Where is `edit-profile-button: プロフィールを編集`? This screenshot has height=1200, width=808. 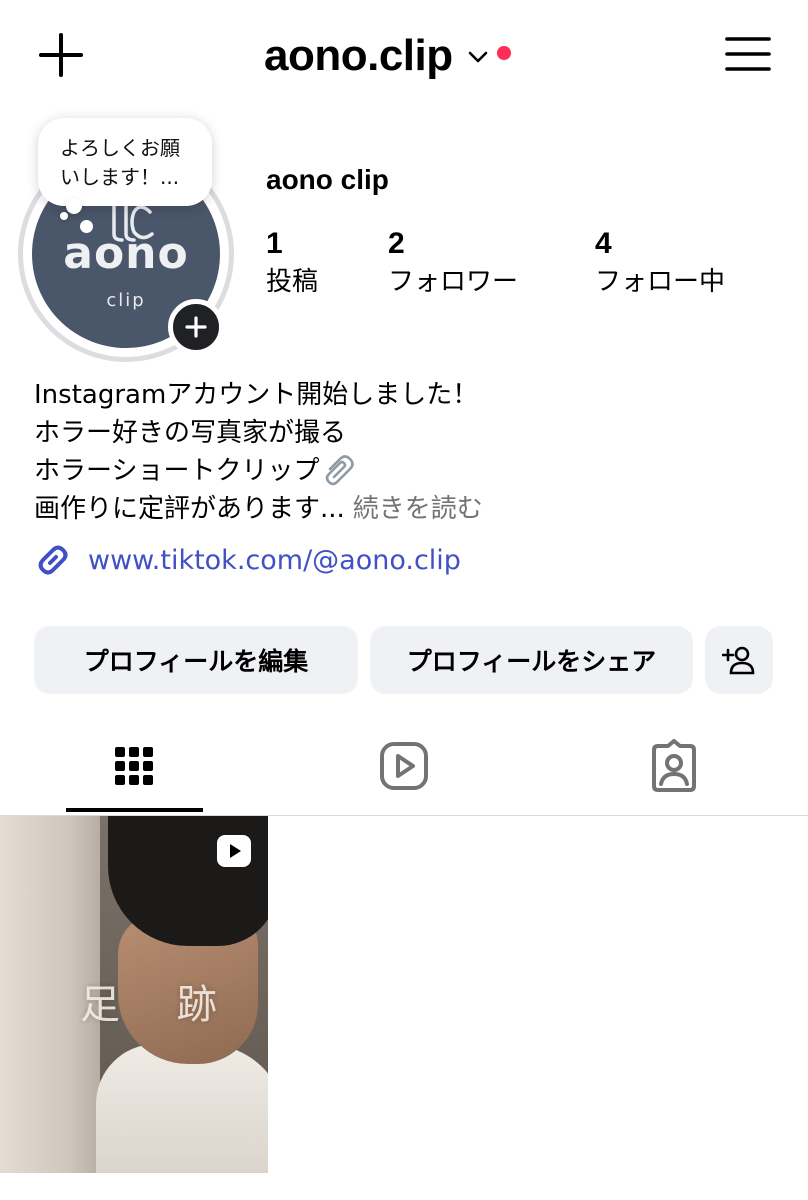
edit-profile-button: プロフィールを編集 is located at coordinates (196, 660).